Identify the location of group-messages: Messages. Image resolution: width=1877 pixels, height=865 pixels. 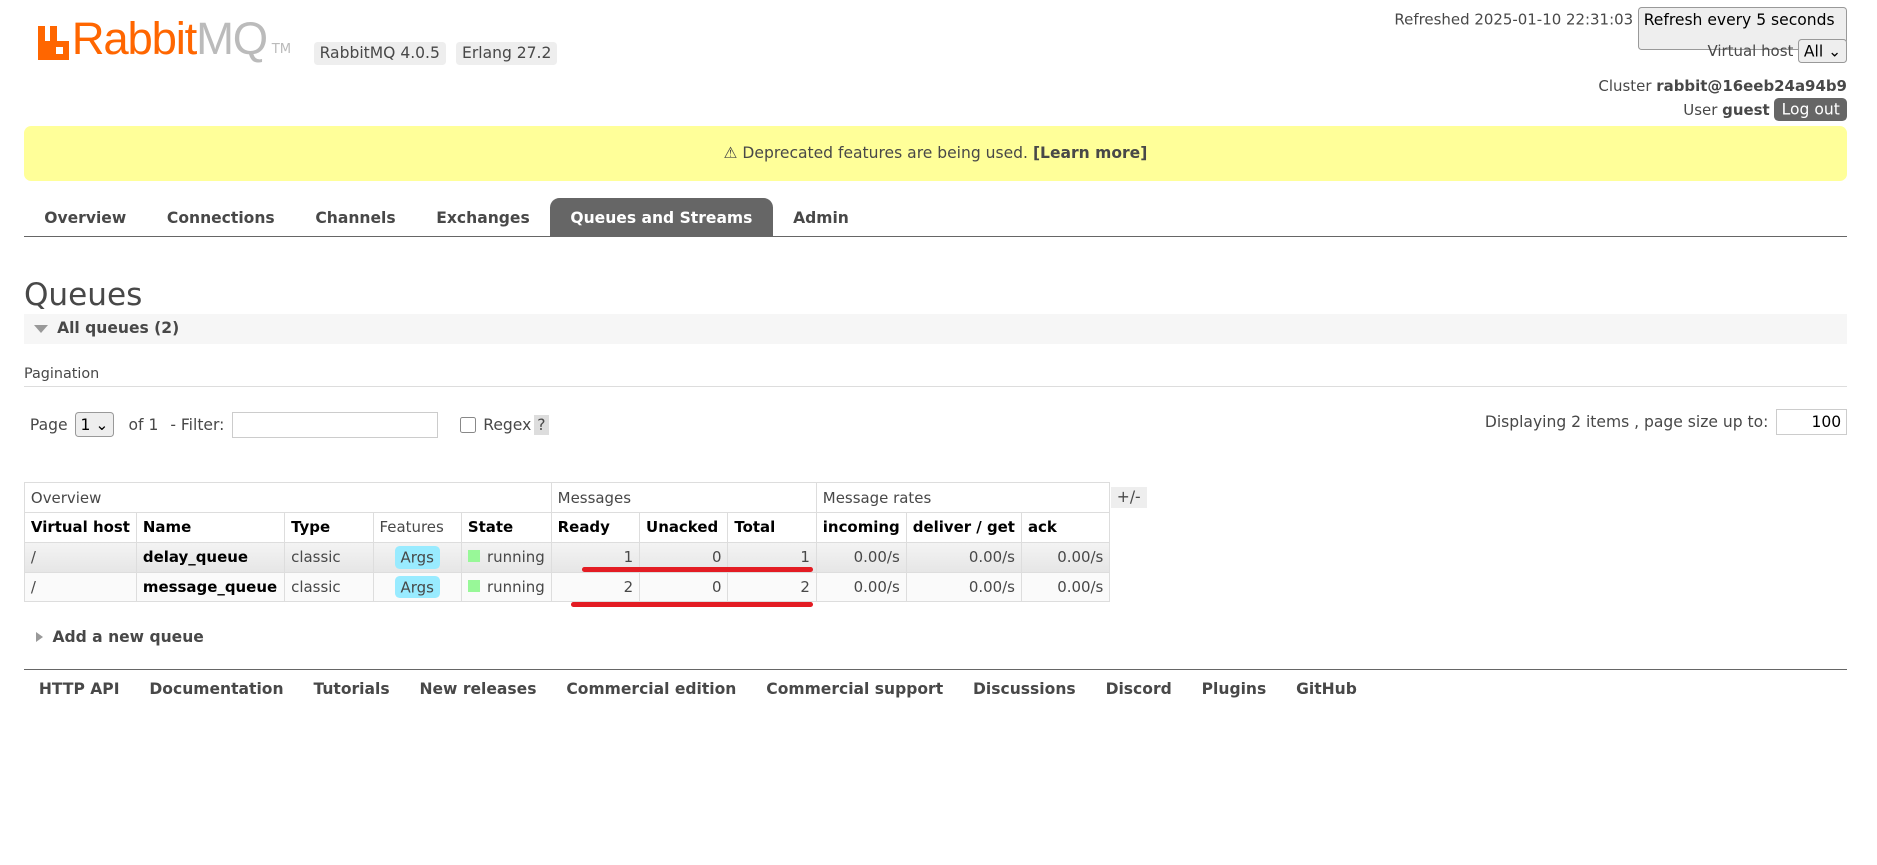
(683, 498).